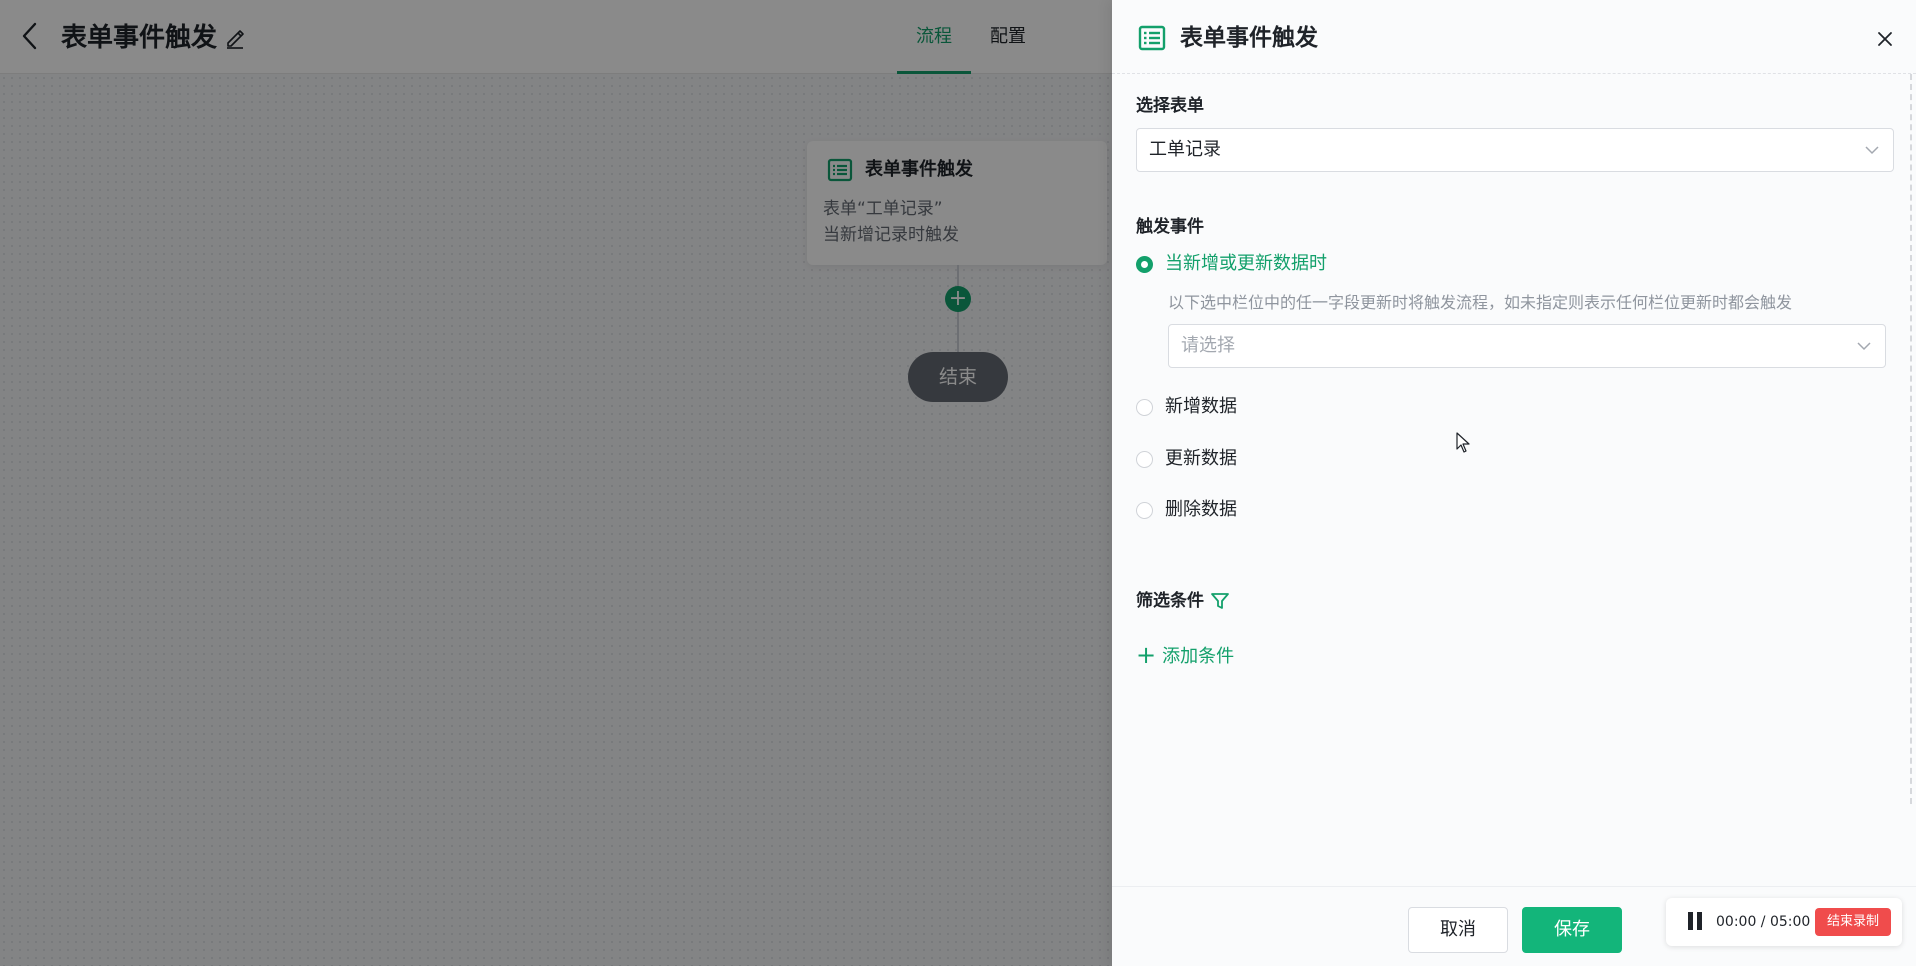  What do you see at coordinates (1458, 930) in the screenshot?
I see `cancel-button: 取消` at bounding box center [1458, 930].